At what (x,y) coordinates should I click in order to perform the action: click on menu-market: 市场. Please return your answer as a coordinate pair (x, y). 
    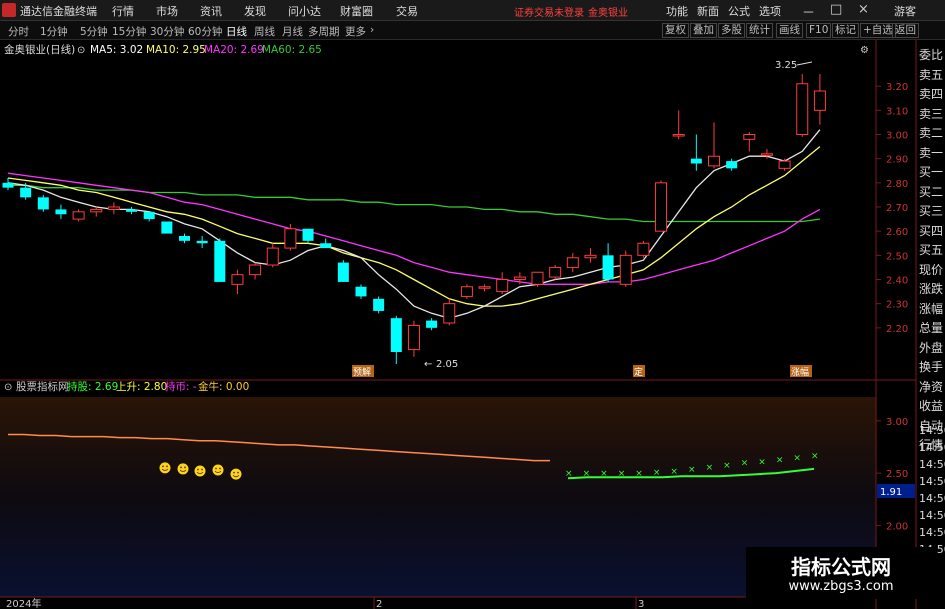
    Looking at the image, I should click on (167, 11).